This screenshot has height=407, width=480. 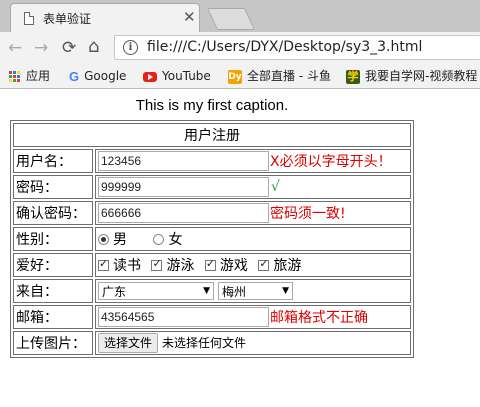 What do you see at coordinates (353, 76) in the screenshot?
I see `zixue-icon: 学` at bounding box center [353, 76].